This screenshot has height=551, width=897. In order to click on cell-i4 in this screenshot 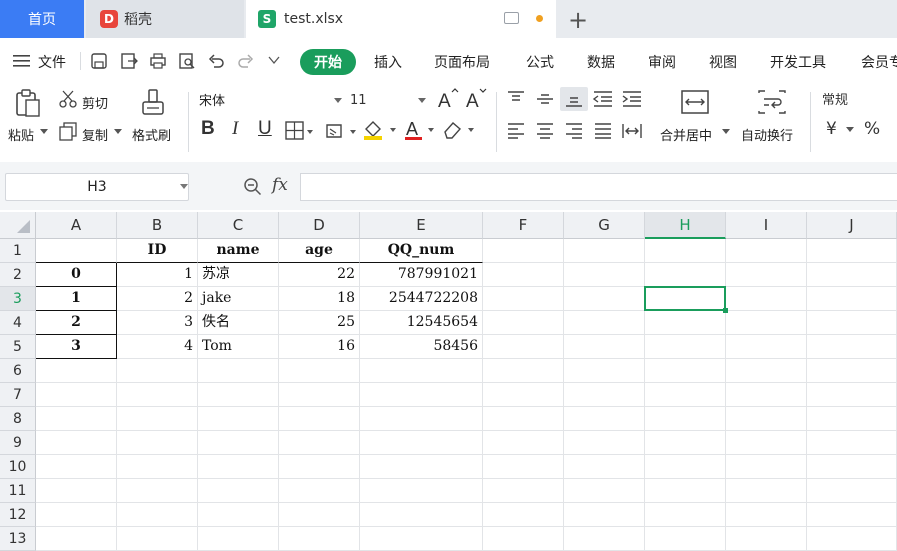, I will do `click(766, 323)`.